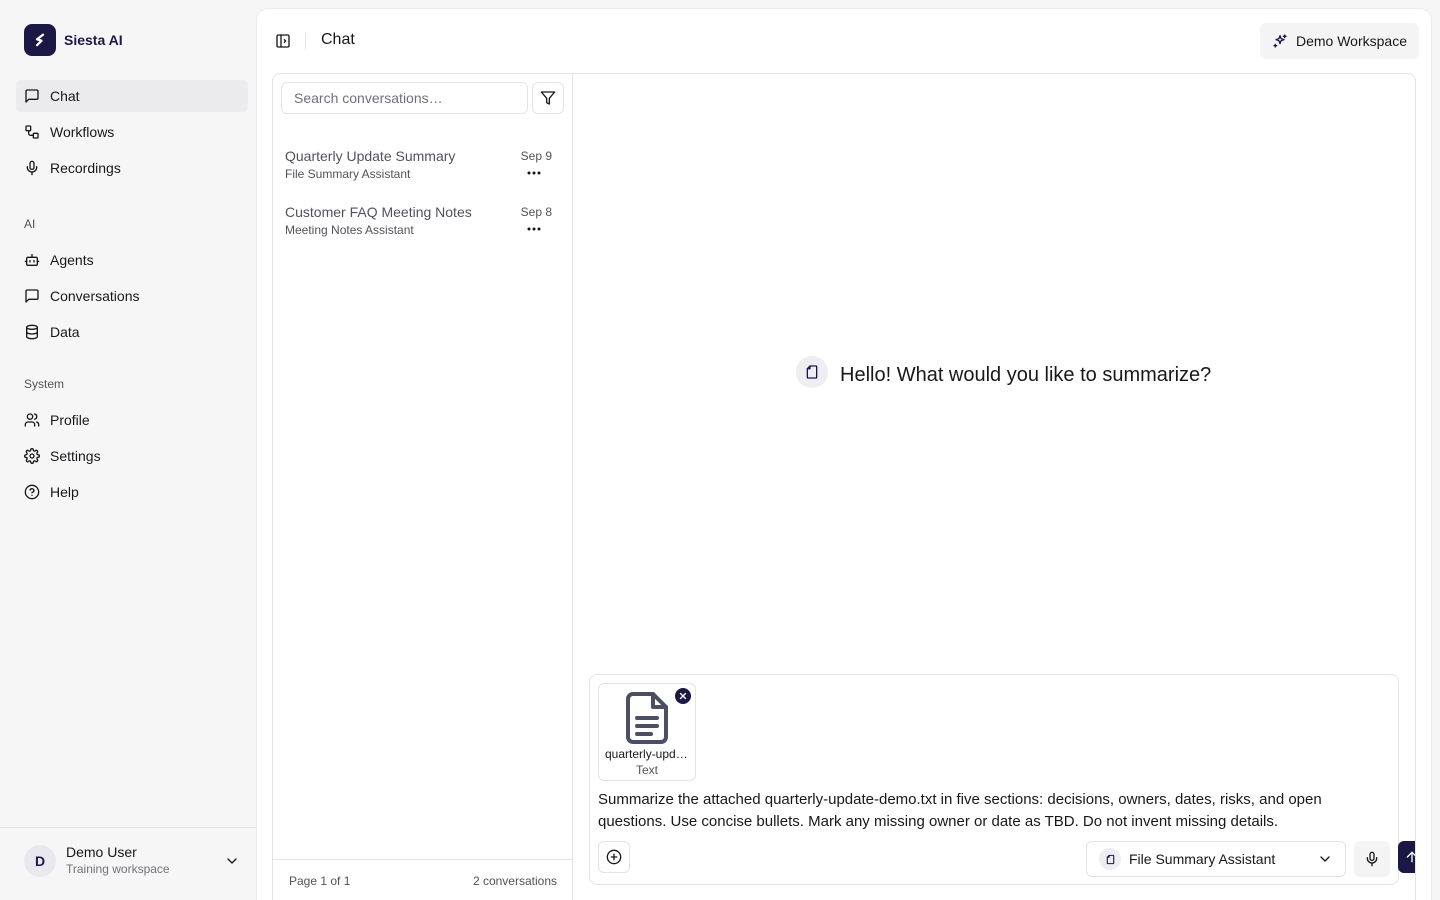 The image size is (1440, 900). I want to click on sidebar-item-label: Conversations, so click(95, 296).